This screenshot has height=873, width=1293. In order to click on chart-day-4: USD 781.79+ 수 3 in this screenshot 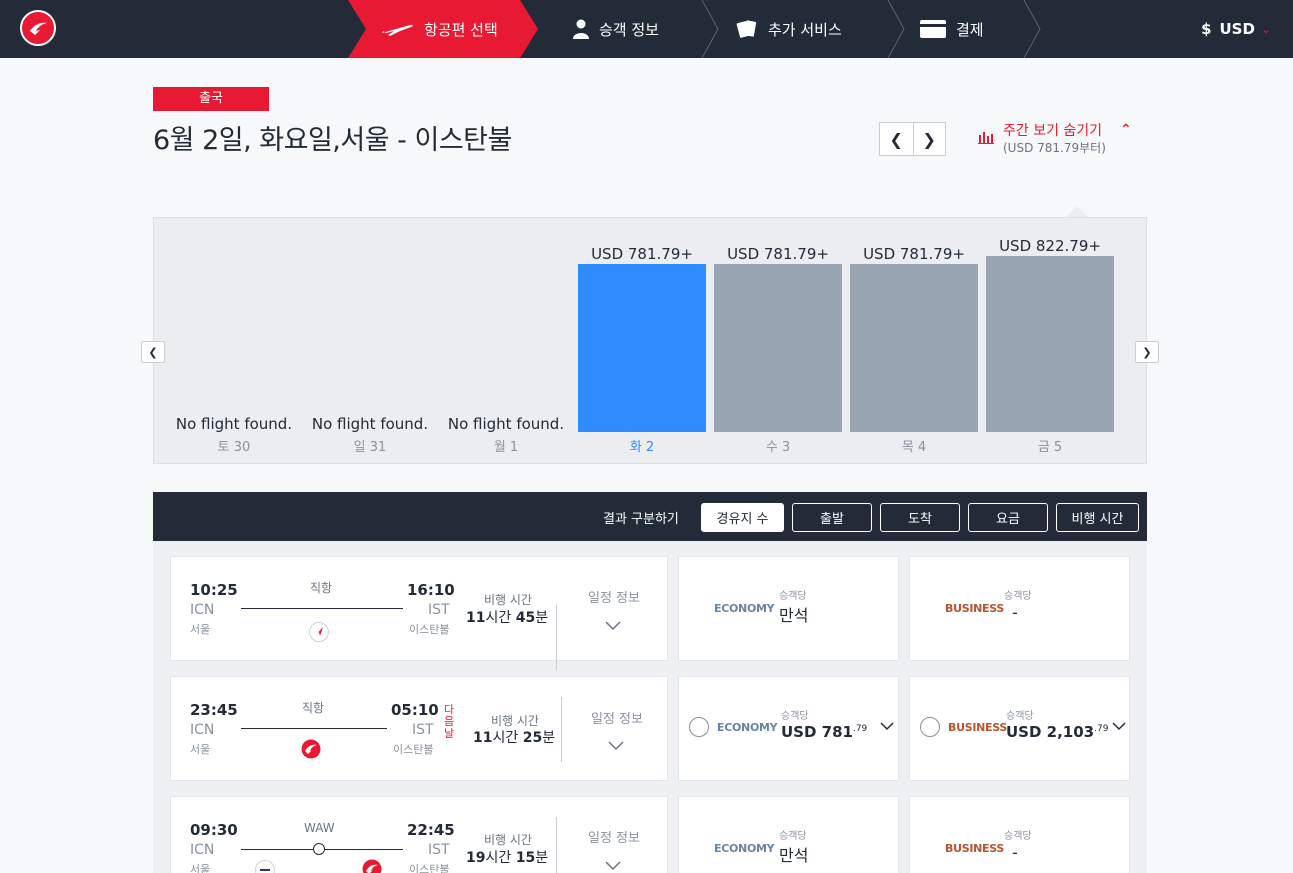, I will do `click(778, 341)`.